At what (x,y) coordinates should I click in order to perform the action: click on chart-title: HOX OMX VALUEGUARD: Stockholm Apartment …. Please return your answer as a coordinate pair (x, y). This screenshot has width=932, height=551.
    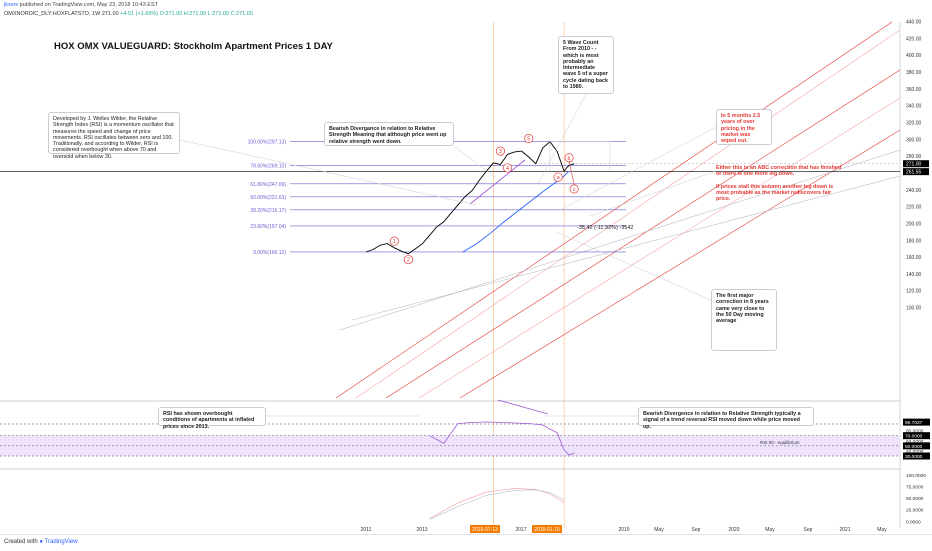
    Looking at the image, I should click on (193, 46).